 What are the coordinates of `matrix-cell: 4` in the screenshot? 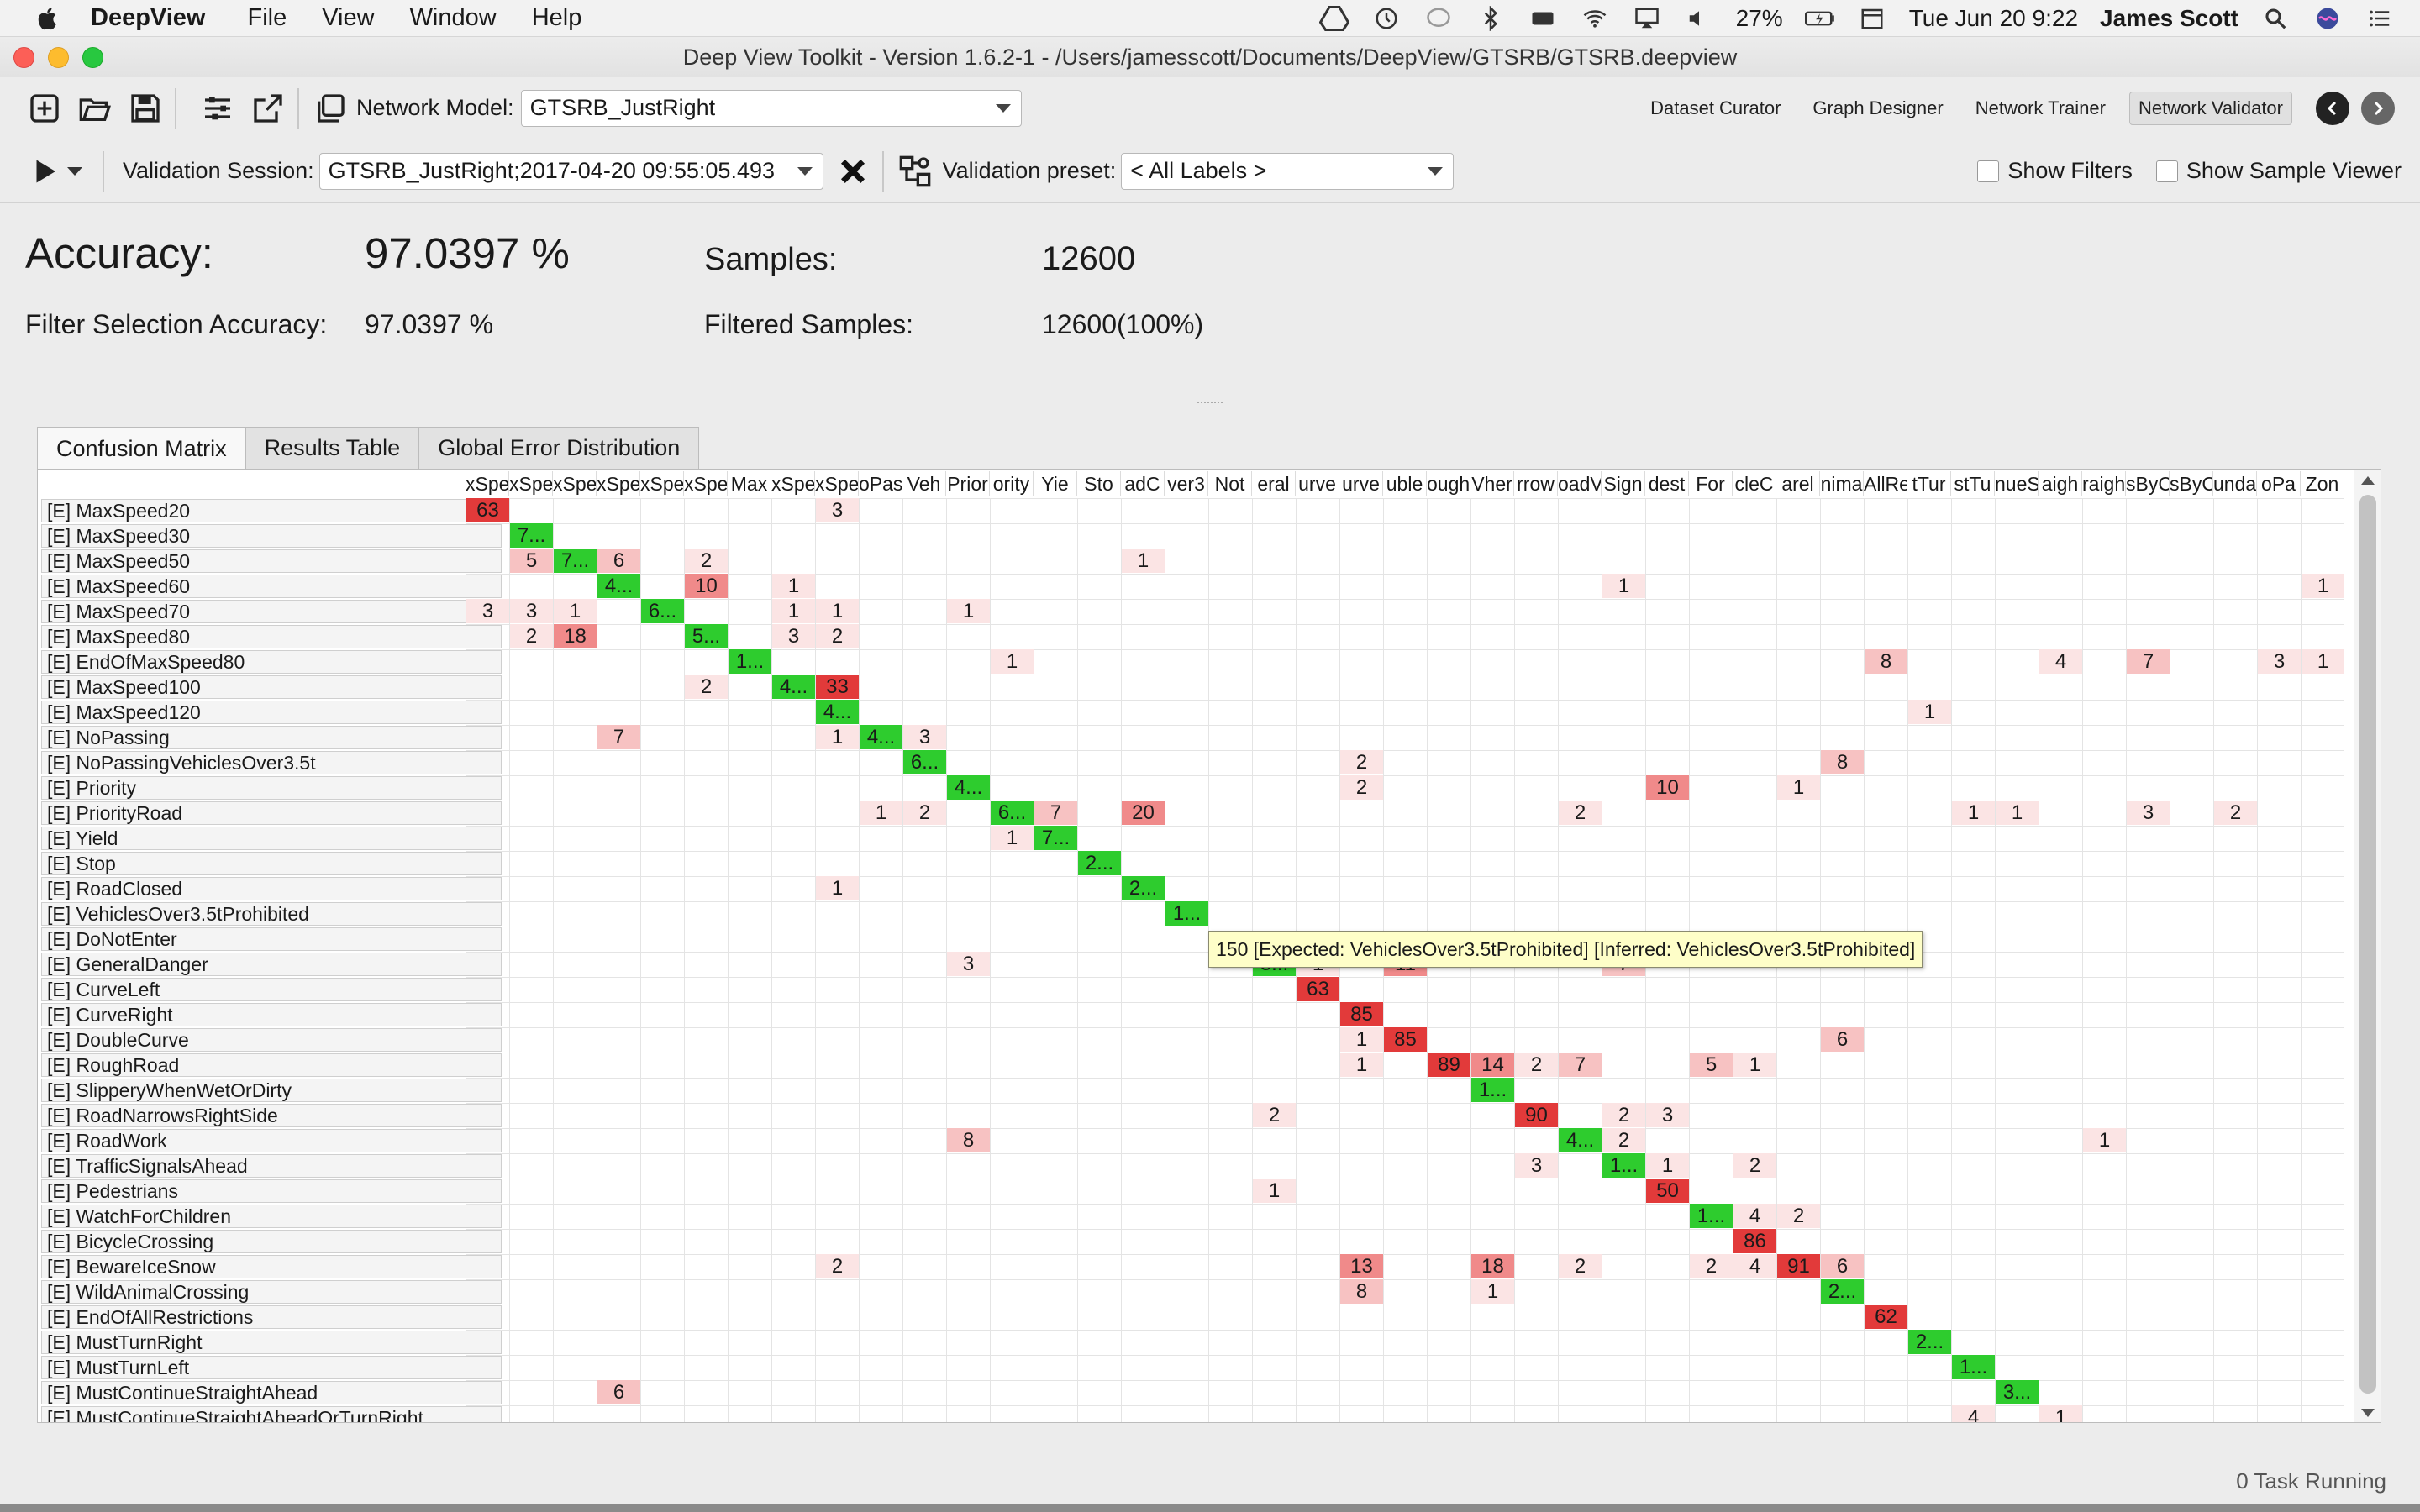 It's located at (1754, 1216).